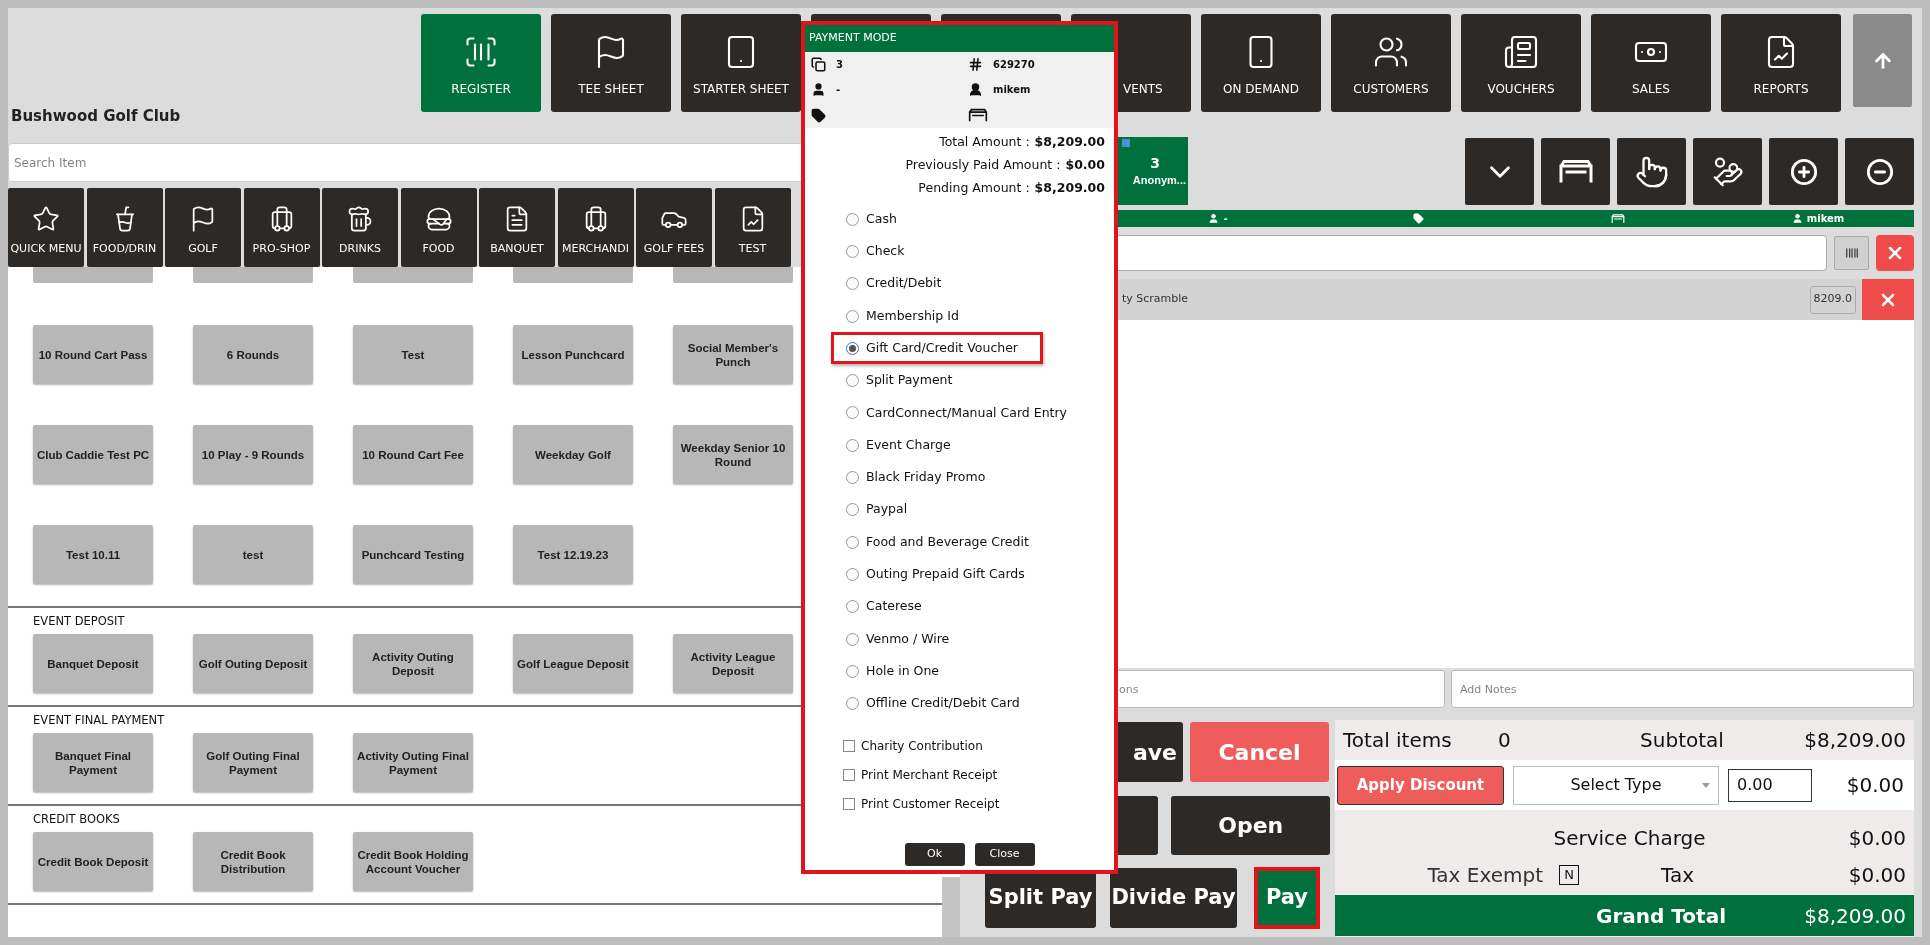 Image resolution: width=1930 pixels, height=945 pixels. I want to click on section-title: EVENT DEPOSIT, so click(79, 621).